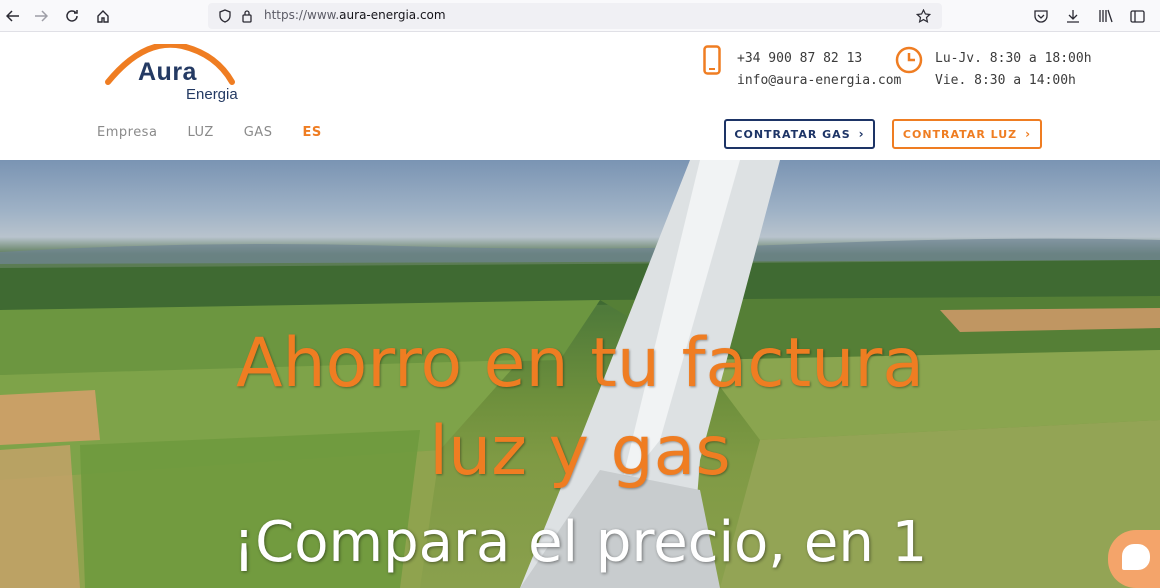  What do you see at coordinates (225, 16) in the screenshot?
I see `shield-icon` at bounding box center [225, 16].